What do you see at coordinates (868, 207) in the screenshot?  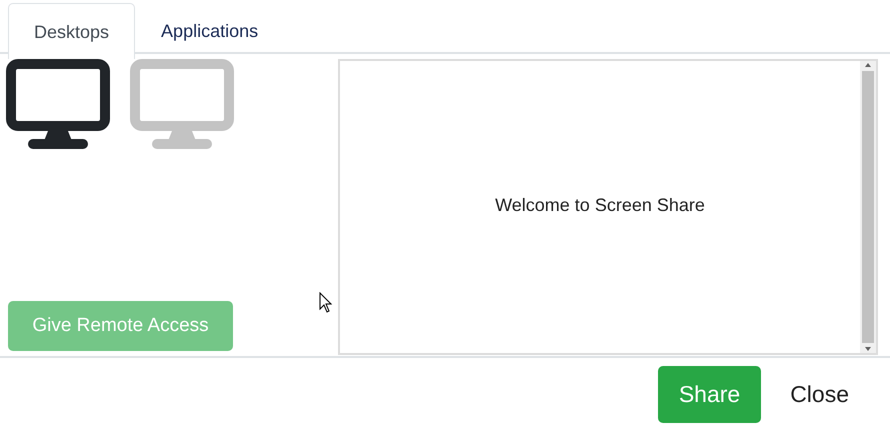 I see `scrollbar` at bounding box center [868, 207].